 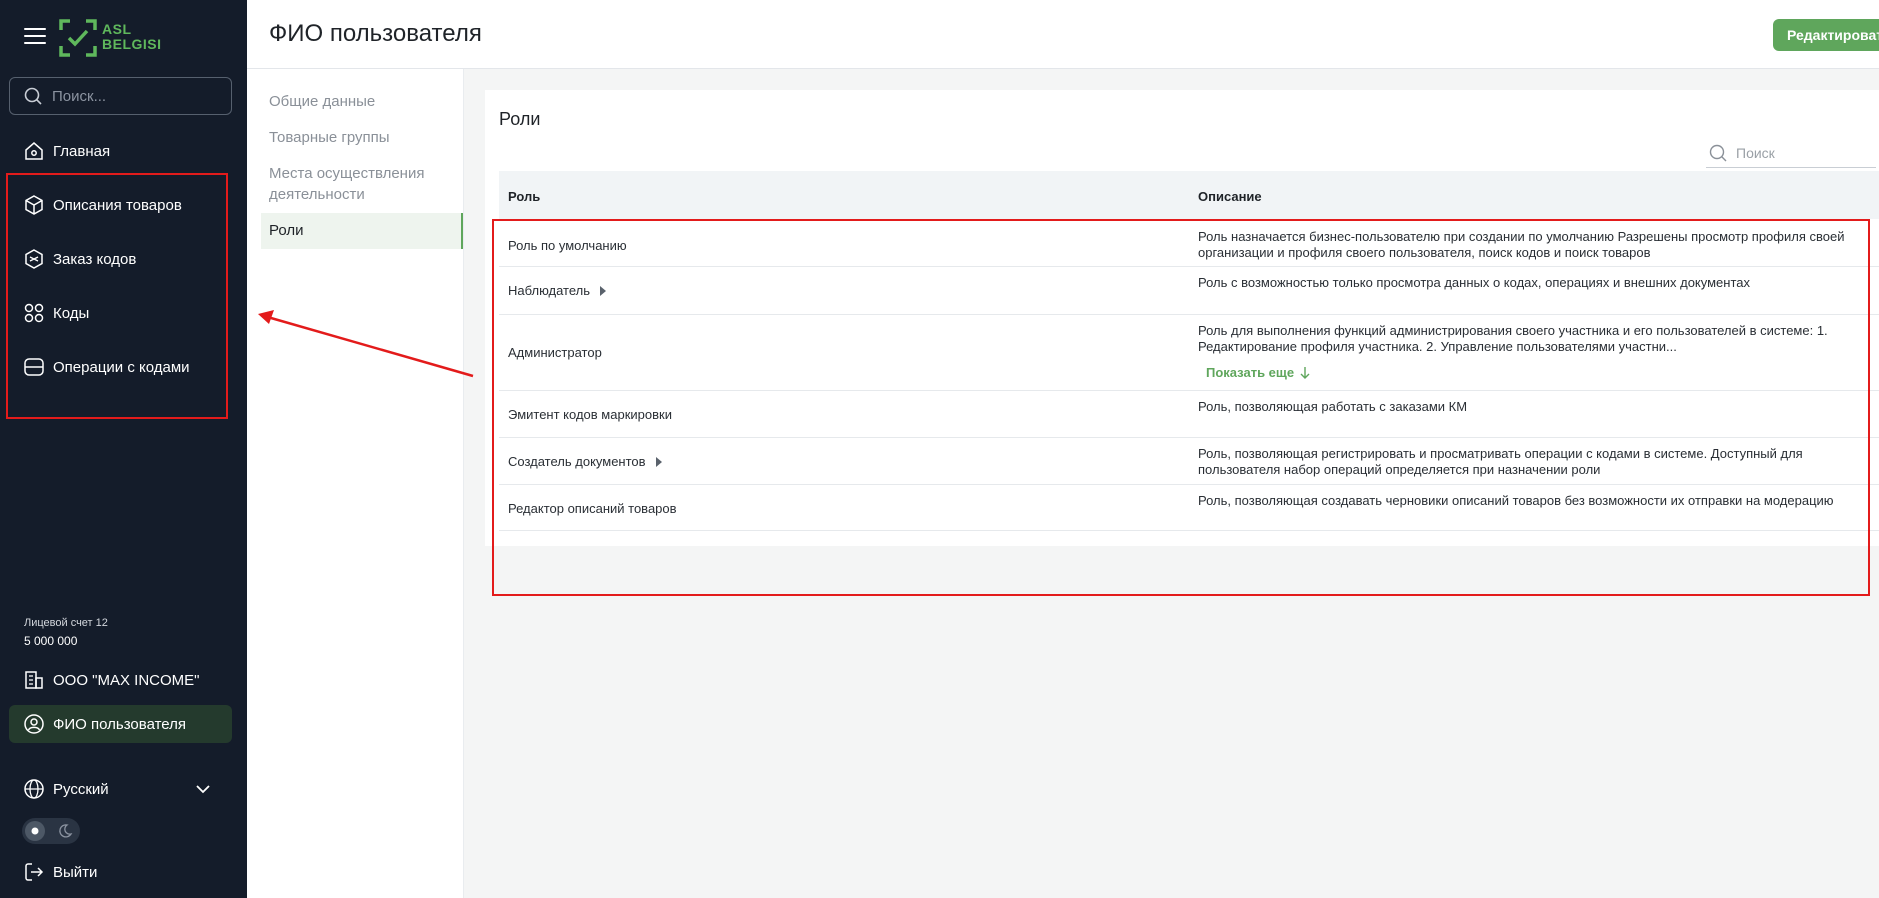 What do you see at coordinates (126, 680) in the screenshot?
I see `nav-organization-label: ООО "MAX INCOME"` at bounding box center [126, 680].